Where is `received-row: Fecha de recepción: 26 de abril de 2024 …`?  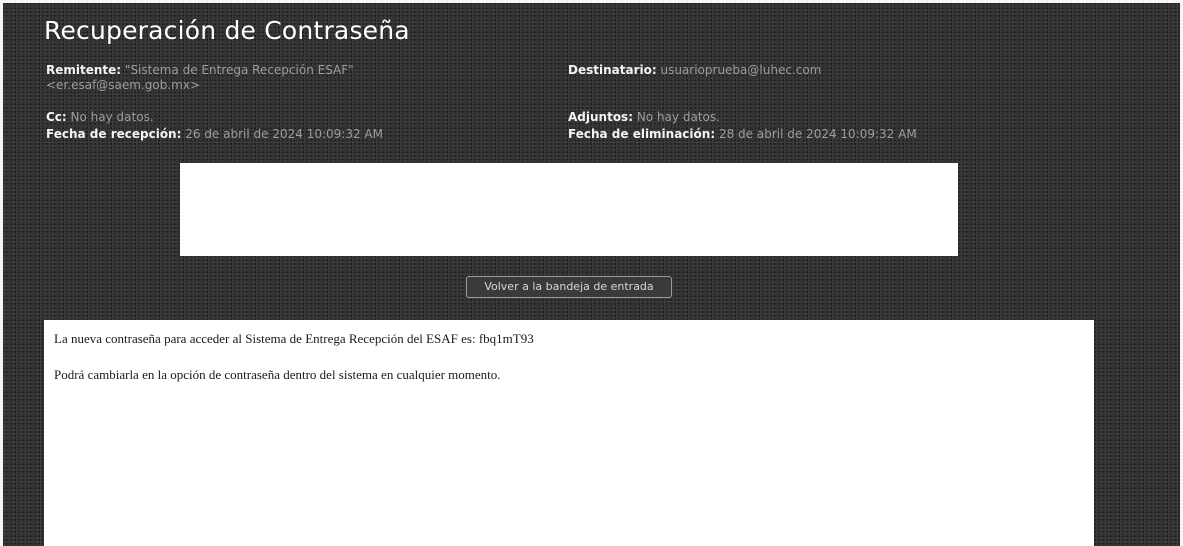
received-row: Fecha de recepción: 26 de abril de 2024 … is located at coordinates (281, 134).